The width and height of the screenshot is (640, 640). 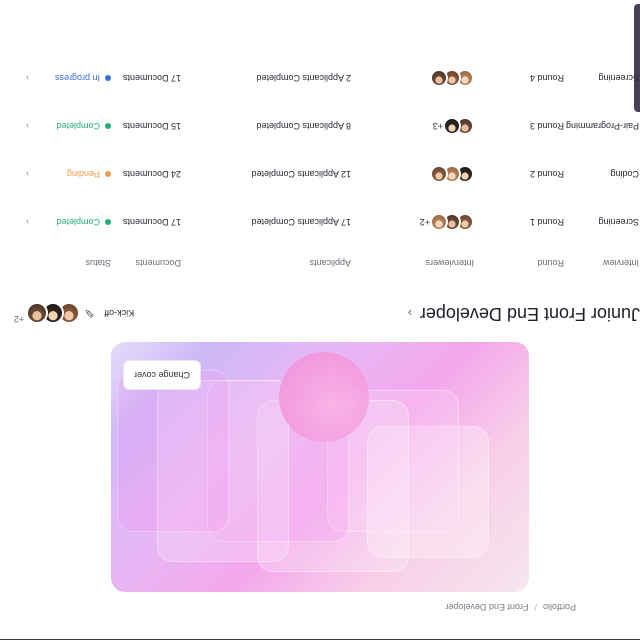 I want to click on column-header-round: Round, so click(x=520, y=263).